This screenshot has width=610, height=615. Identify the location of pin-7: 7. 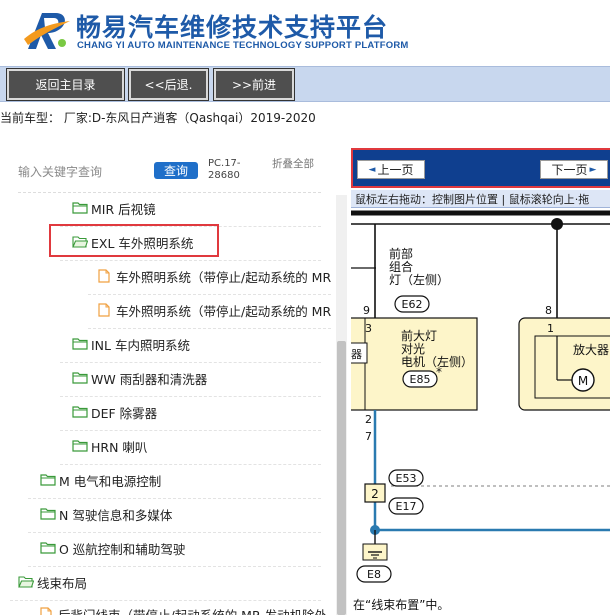
(368, 436).